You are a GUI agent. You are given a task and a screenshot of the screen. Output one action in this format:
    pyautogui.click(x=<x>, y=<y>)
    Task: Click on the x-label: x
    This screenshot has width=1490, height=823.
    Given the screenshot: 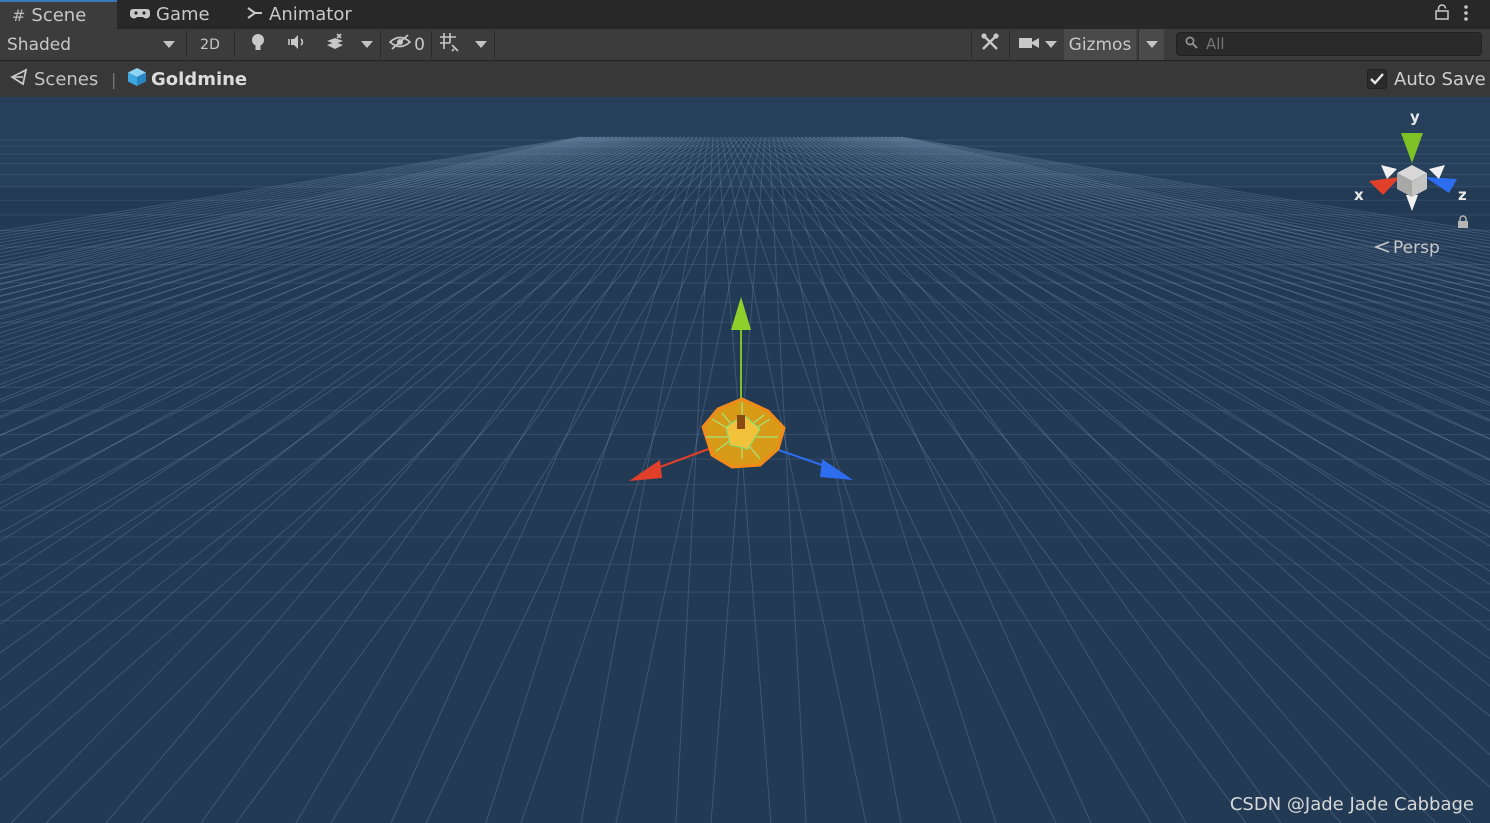 What is the action you would take?
    pyautogui.click(x=1359, y=195)
    